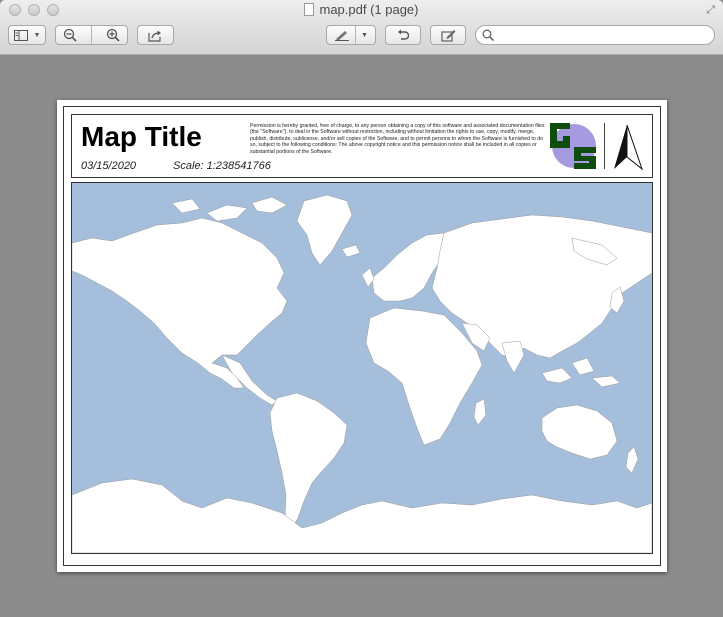  Describe the element at coordinates (351, 35) in the screenshot. I see `markup-button: ▼` at that location.